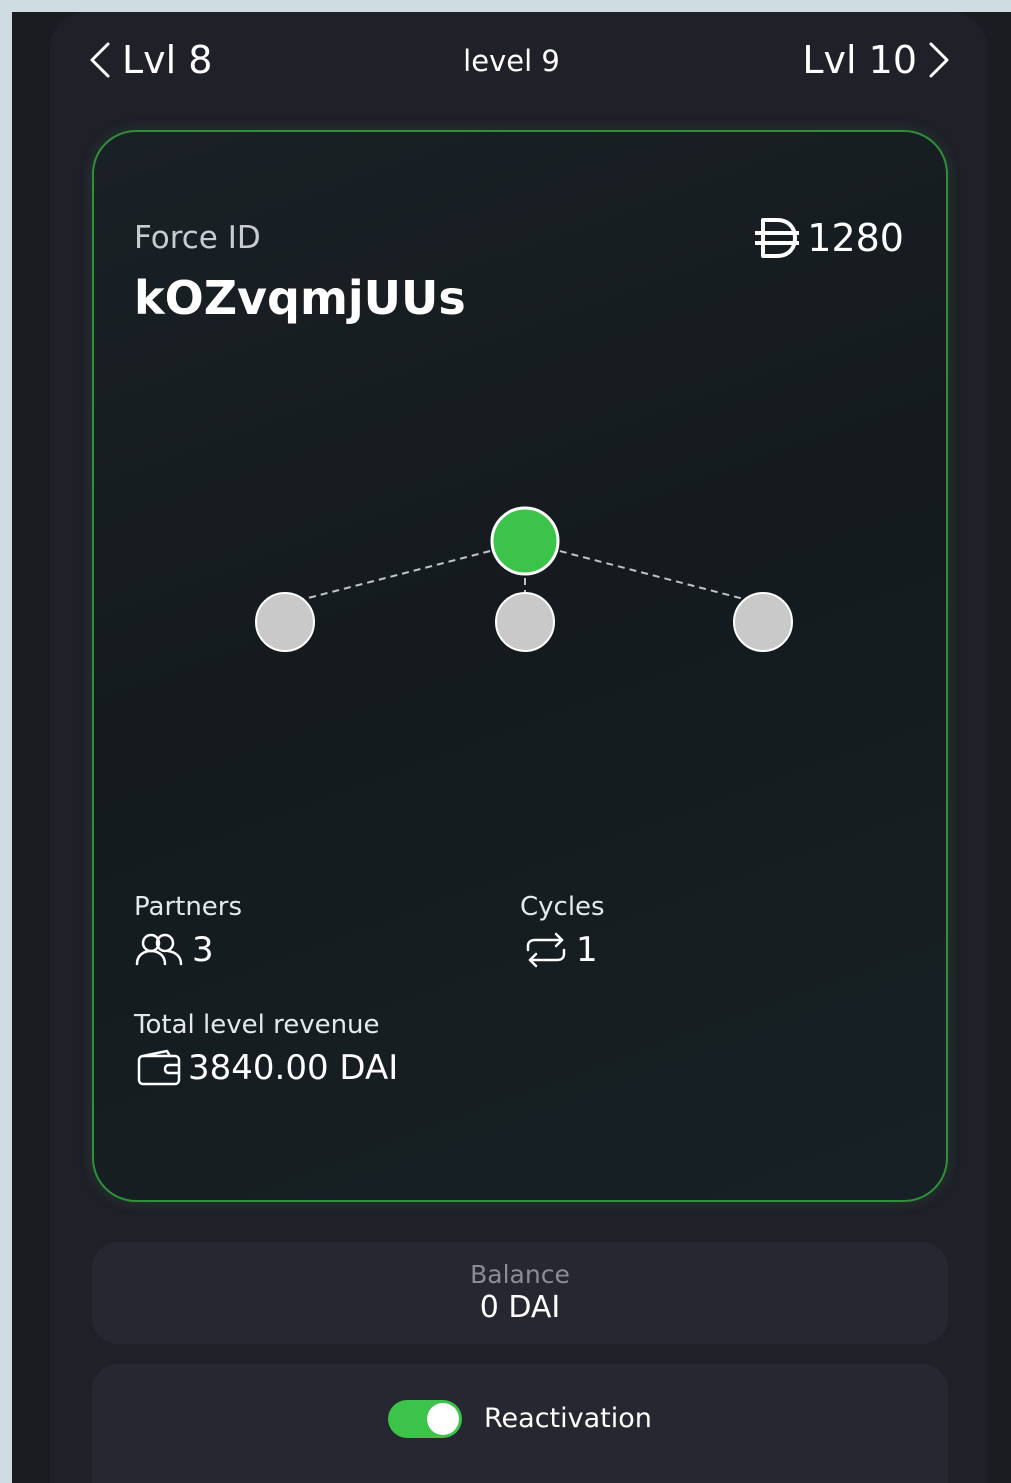  Describe the element at coordinates (568, 1418) in the screenshot. I see `reactivation-label: Reactivation` at that location.